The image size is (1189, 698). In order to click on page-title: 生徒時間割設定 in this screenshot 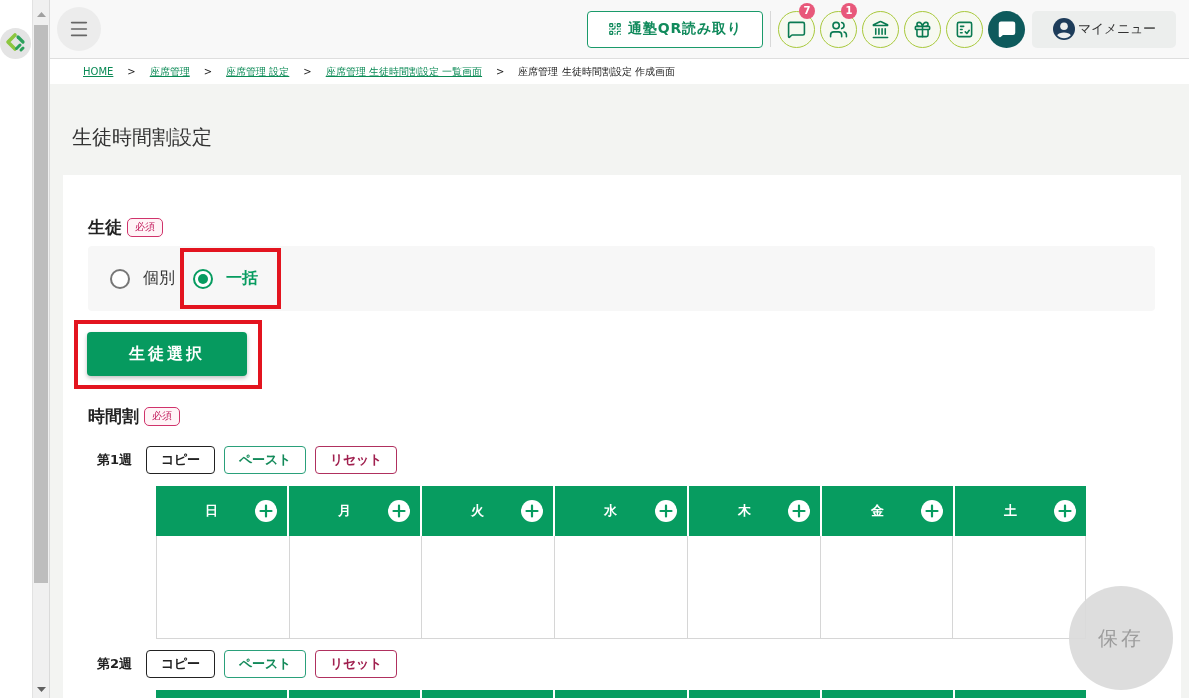, I will do `click(142, 137)`.